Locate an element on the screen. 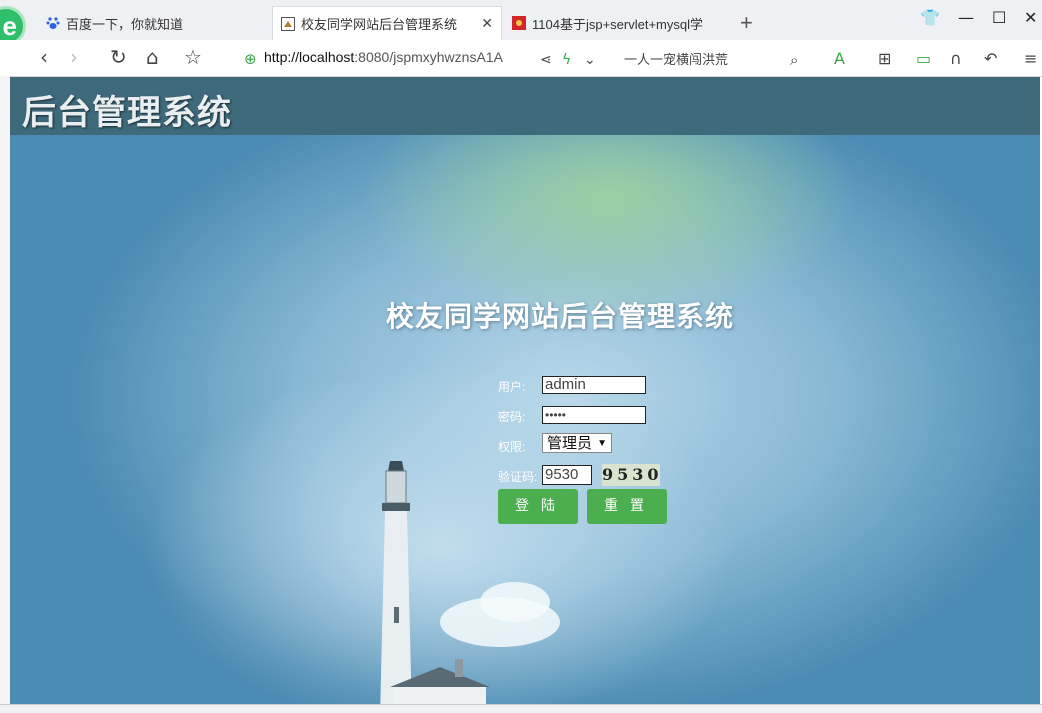 Image resolution: width=1042 pixels, height=713 pixels. captcha-image: 9530 is located at coordinates (631, 475).